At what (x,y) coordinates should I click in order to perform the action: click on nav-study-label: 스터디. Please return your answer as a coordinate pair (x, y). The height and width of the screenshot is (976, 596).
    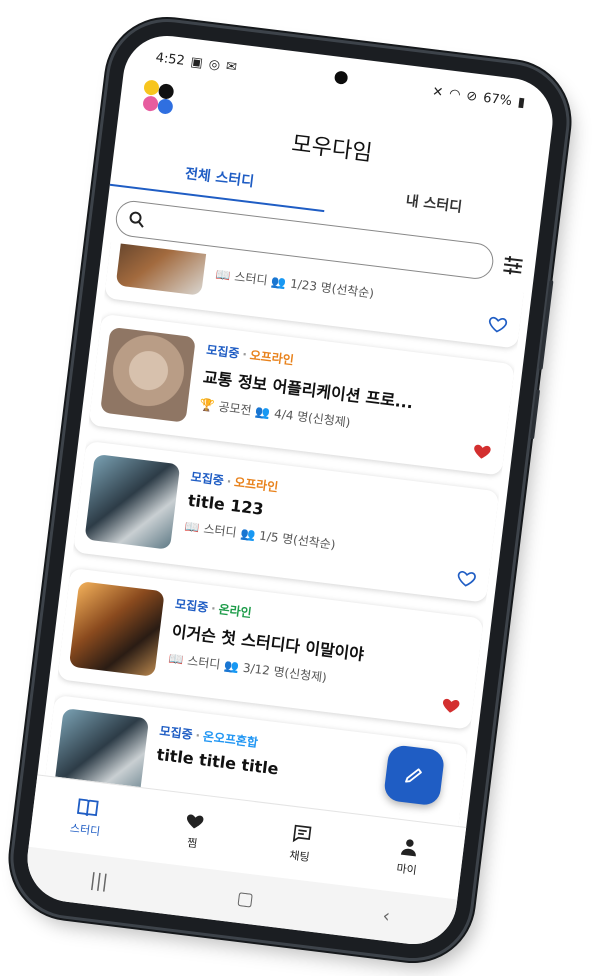
    Looking at the image, I should click on (85, 830).